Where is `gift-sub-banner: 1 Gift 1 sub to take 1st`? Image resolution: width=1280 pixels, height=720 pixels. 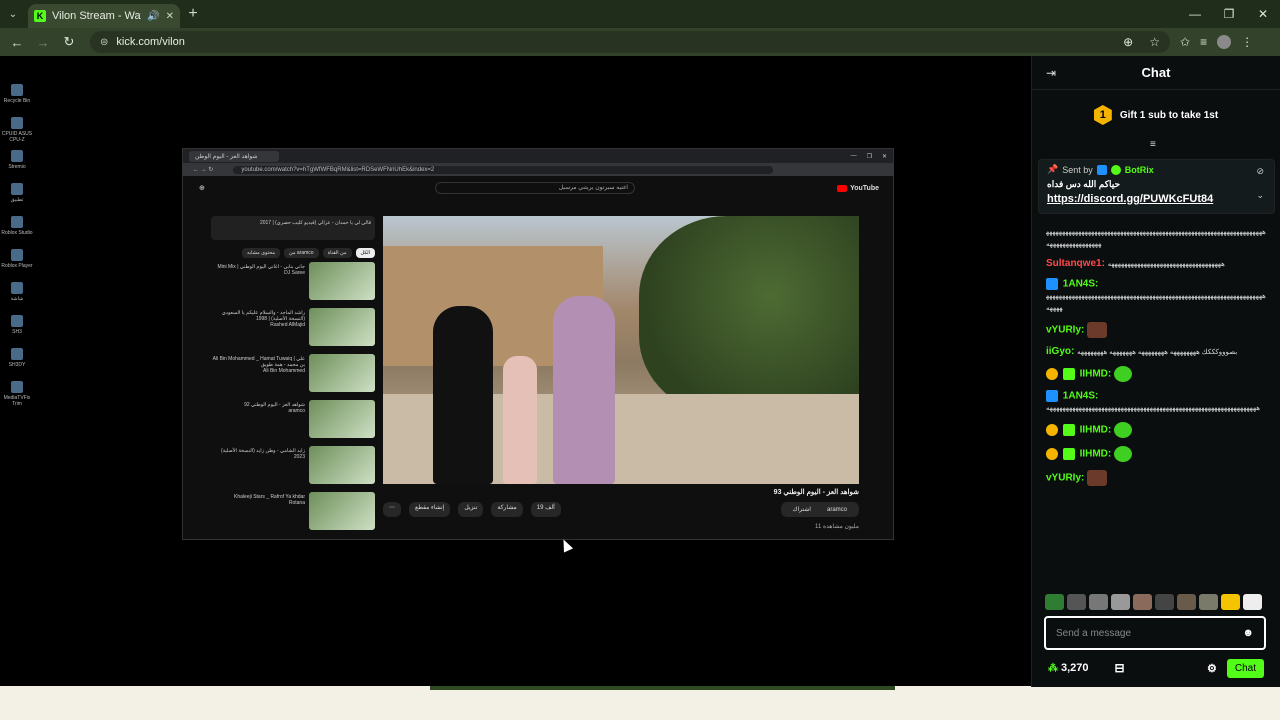
gift-sub-banner: 1 Gift 1 sub to take 1st is located at coordinates (1156, 115).